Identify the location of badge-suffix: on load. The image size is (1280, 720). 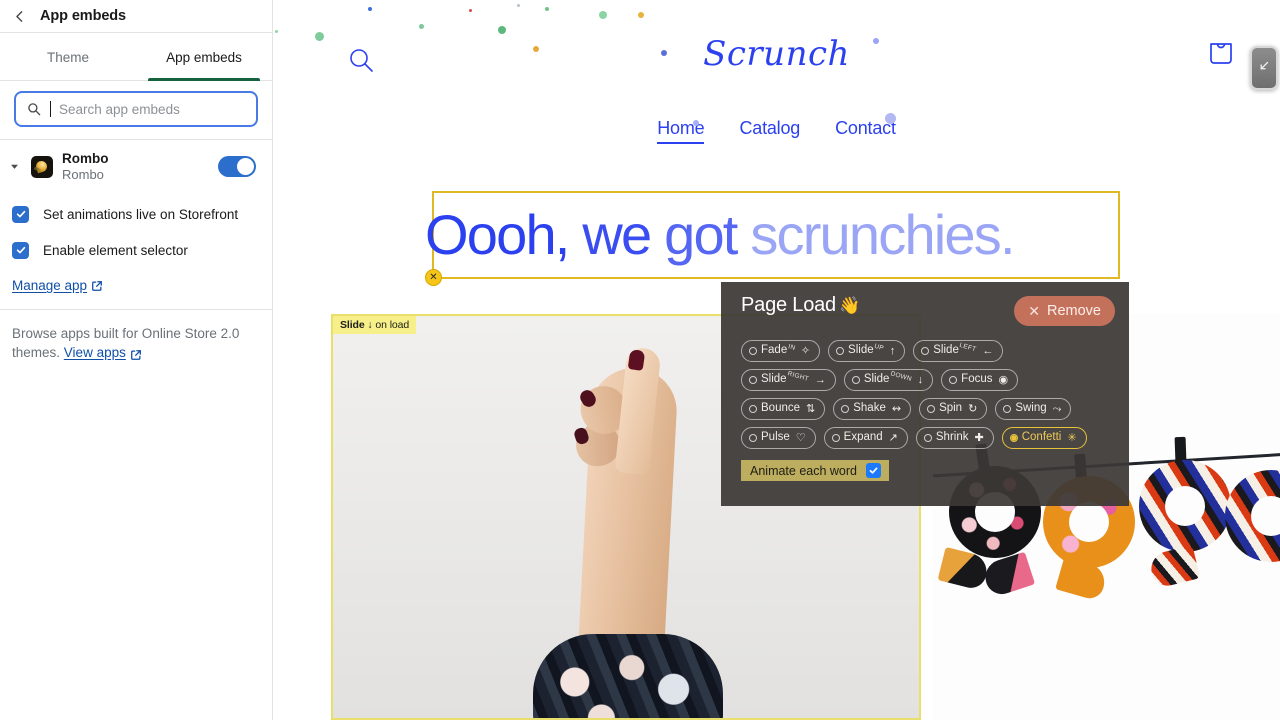
(392, 325).